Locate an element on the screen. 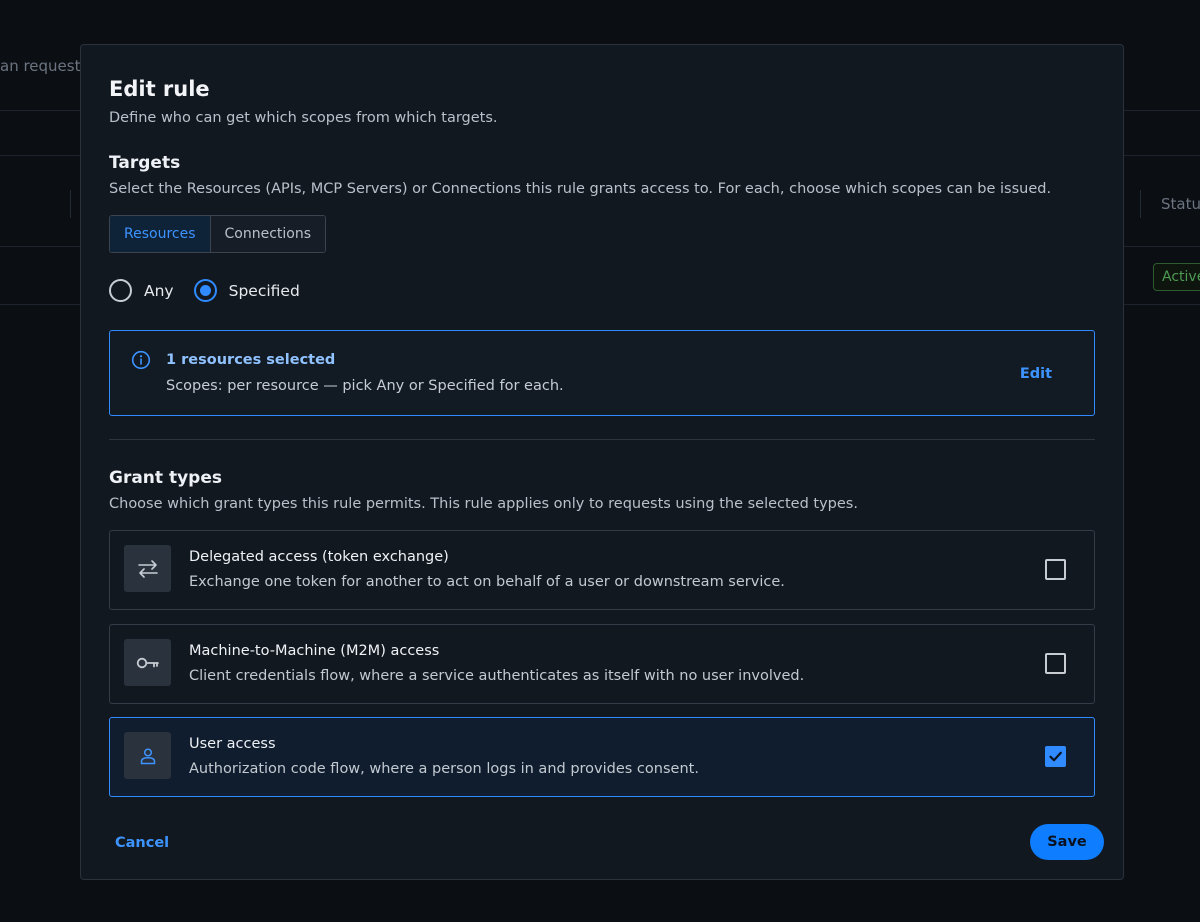 The image size is (1200, 922). radio-any: Any is located at coordinates (141, 290).